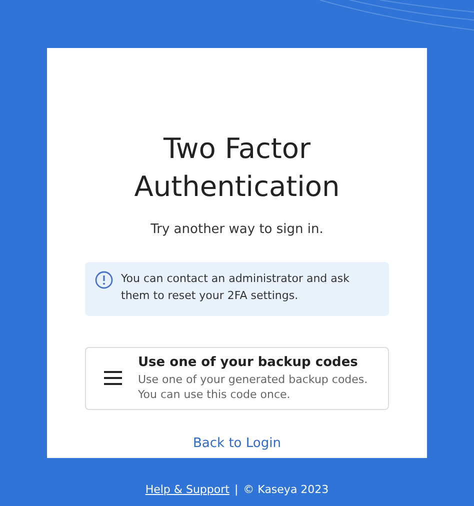  I want to click on info-icon, so click(104, 279).